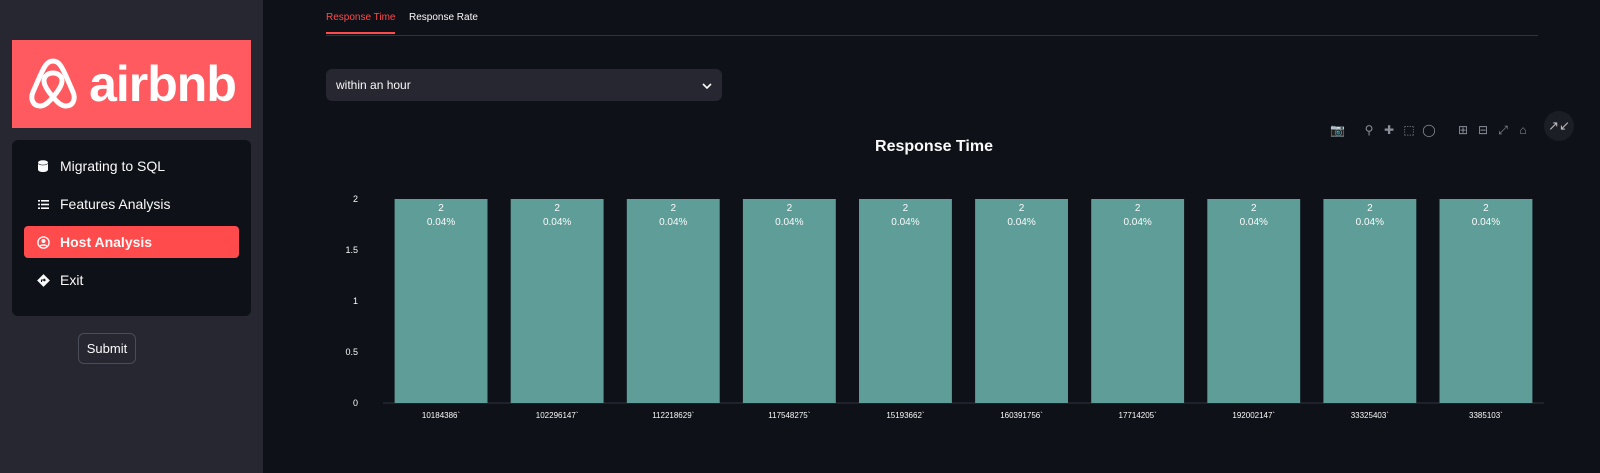 The width and height of the screenshot is (1600, 473). Describe the element at coordinates (107, 348) in the screenshot. I see `submit-button: Submit` at that location.